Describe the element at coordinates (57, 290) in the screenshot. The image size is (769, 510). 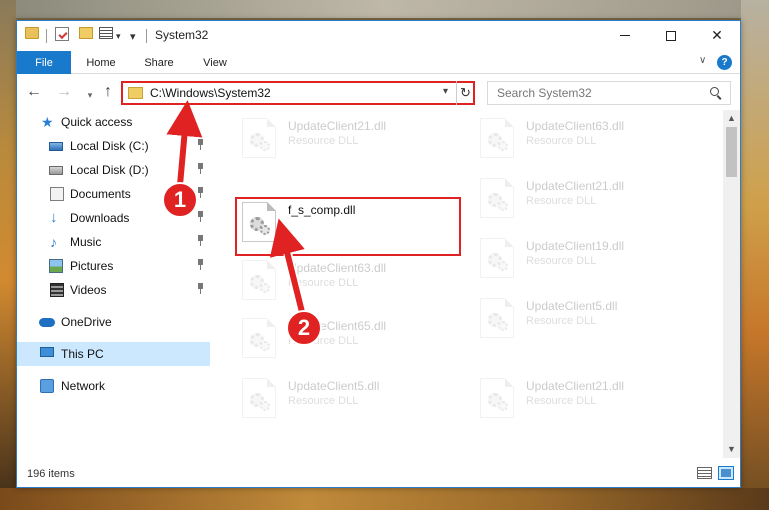
I see `videos-icon` at that location.